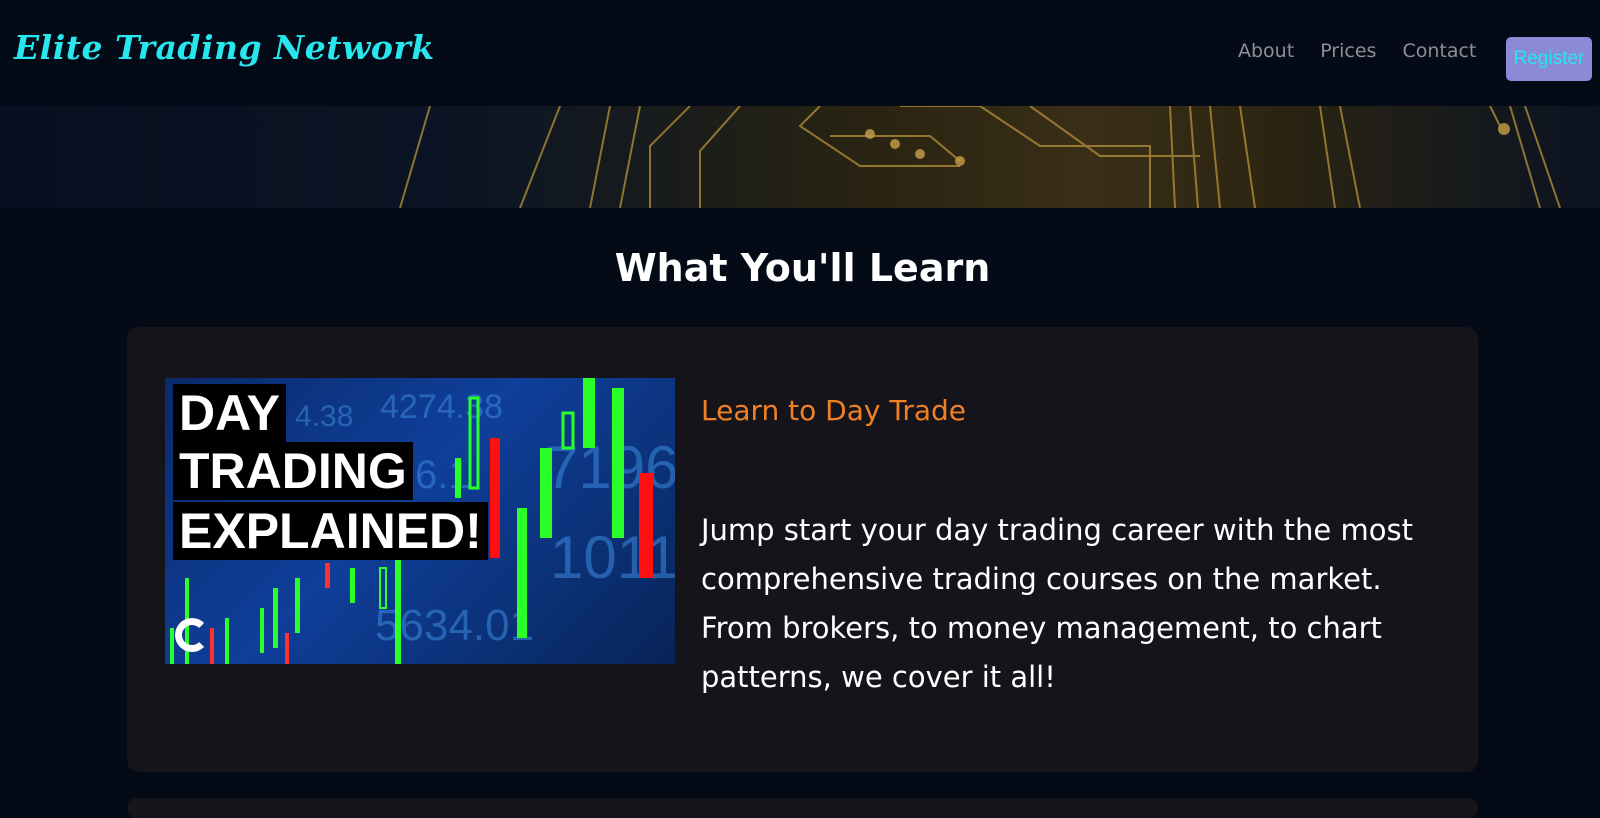 The image size is (1600, 818). Describe the element at coordinates (1549, 59) in the screenshot. I see `register-button: Register` at that location.